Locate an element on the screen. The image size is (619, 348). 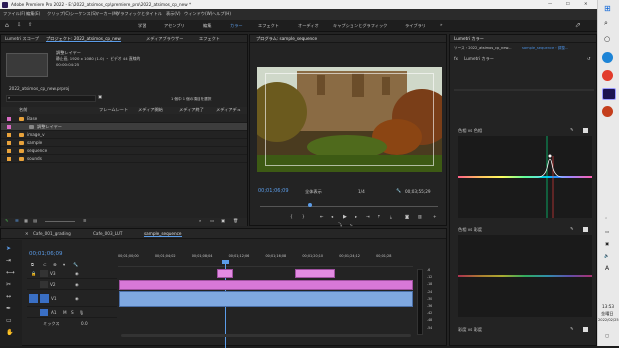
column-framerate: フレームレート is located at coordinates (113, 109).